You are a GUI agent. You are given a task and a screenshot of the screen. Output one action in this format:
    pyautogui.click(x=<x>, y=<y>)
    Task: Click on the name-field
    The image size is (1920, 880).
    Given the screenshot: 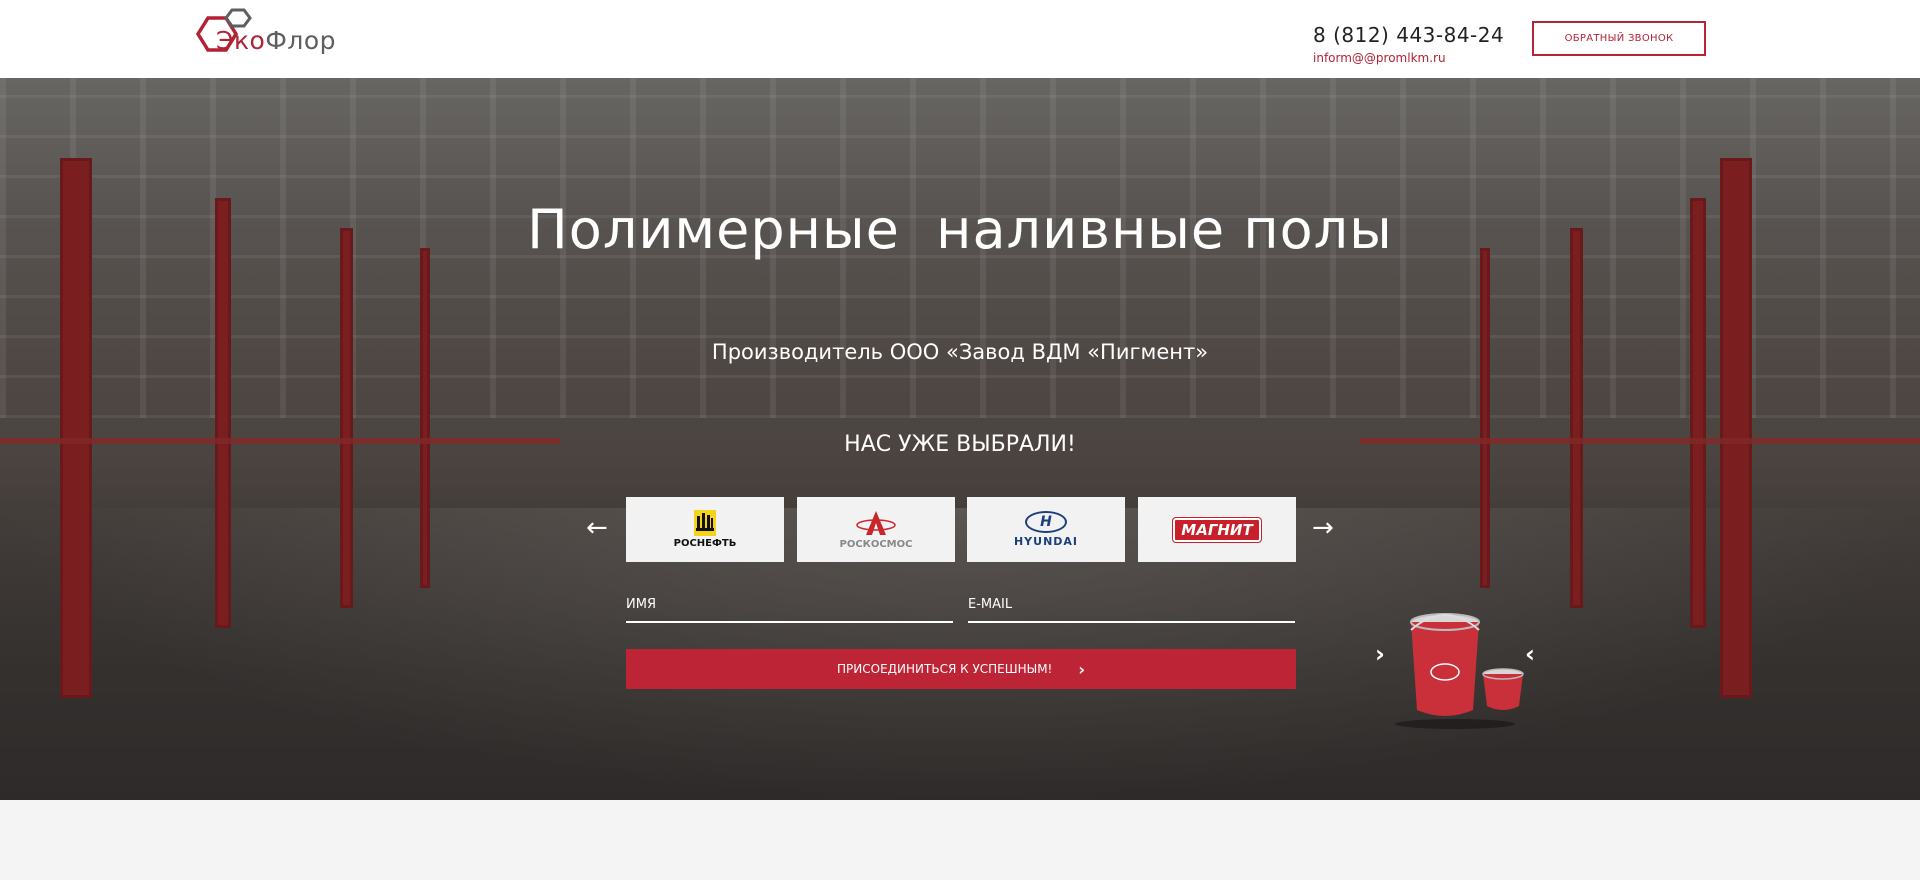 What is the action you would take?
    pyautogui.click(x=789, y=605)
    